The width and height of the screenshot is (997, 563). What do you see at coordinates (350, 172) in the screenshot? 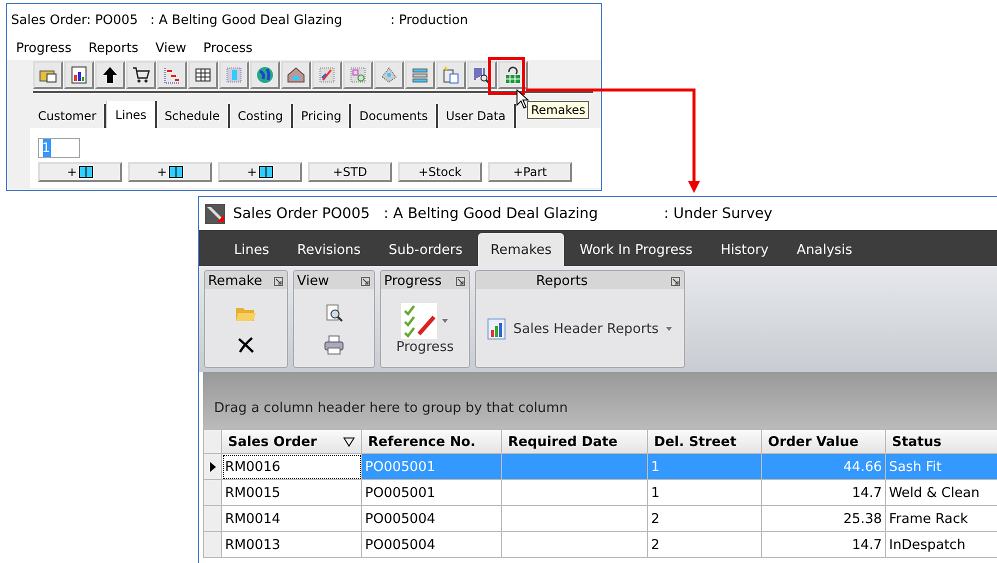
I see `add-button: +STD` at bounding box center [350, 172].